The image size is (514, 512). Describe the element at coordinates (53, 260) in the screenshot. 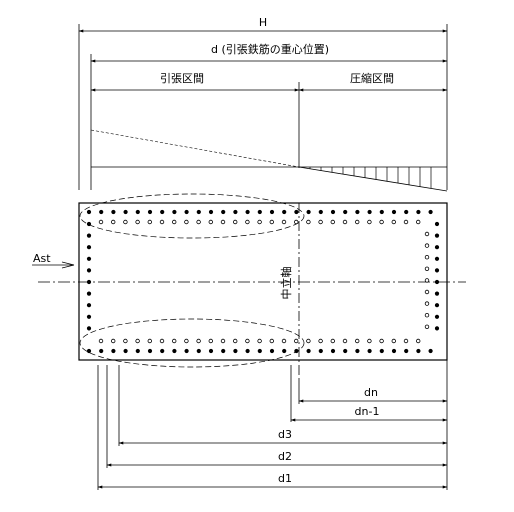

I see `ast-indicator: Ast` at that location.